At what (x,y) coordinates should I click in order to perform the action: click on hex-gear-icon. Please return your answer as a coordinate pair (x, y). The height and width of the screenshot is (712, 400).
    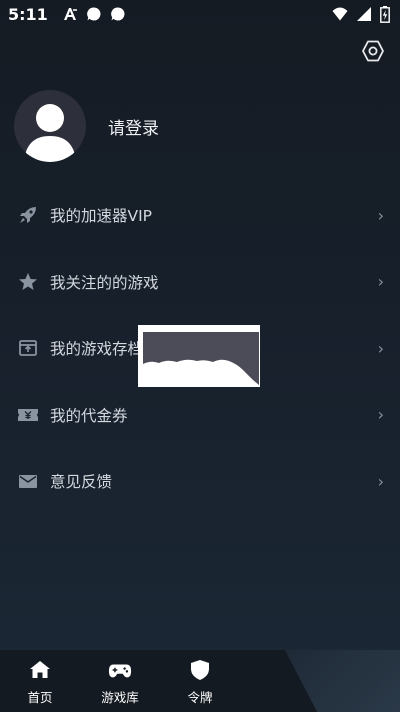
    Looking at the image, I should click on (373, 51).